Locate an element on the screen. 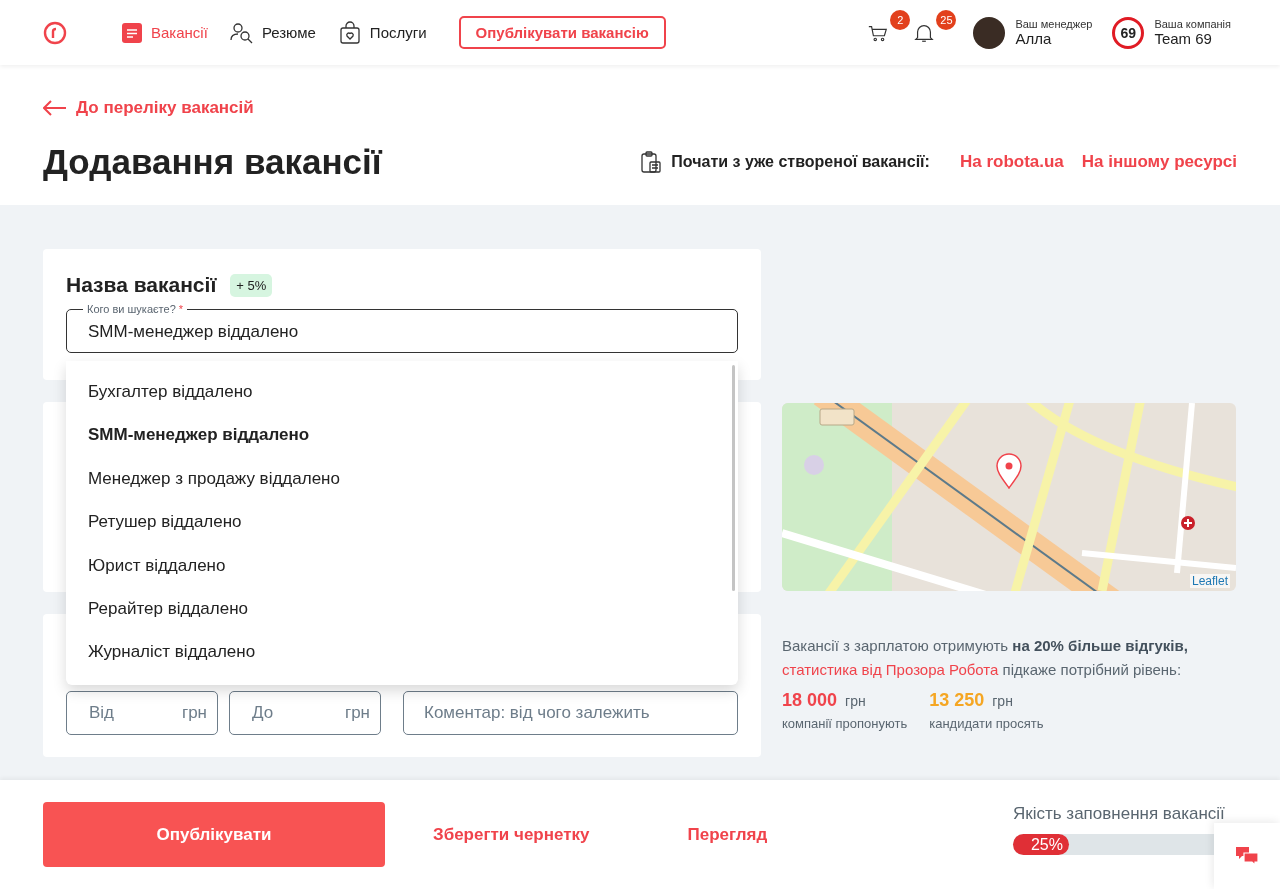 The image size is (1280, 889). avatar is located at coordinates (989, 32).